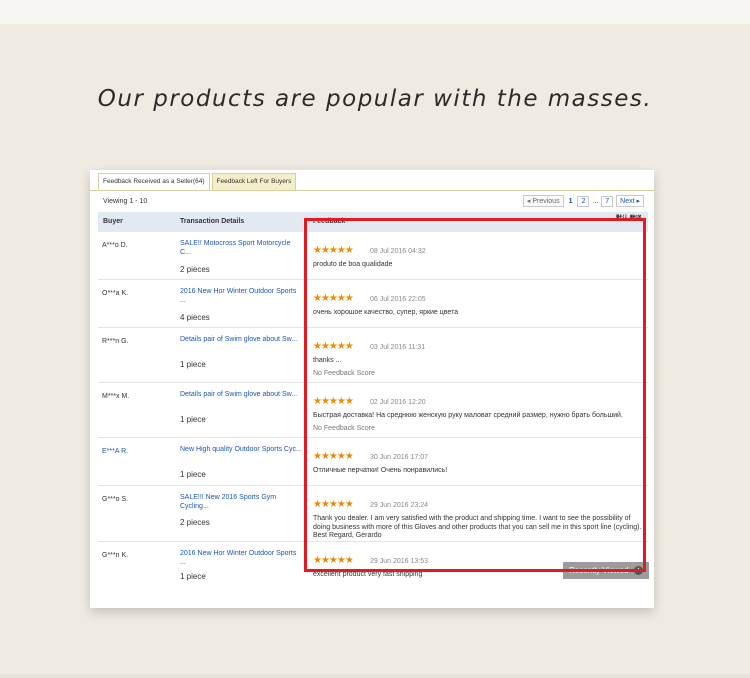  What do you see at coordinates (398, 299) in the screenshot?
I see `feedback-date: 06 Jul 2016 22:05` at bounding box center [398, 299].